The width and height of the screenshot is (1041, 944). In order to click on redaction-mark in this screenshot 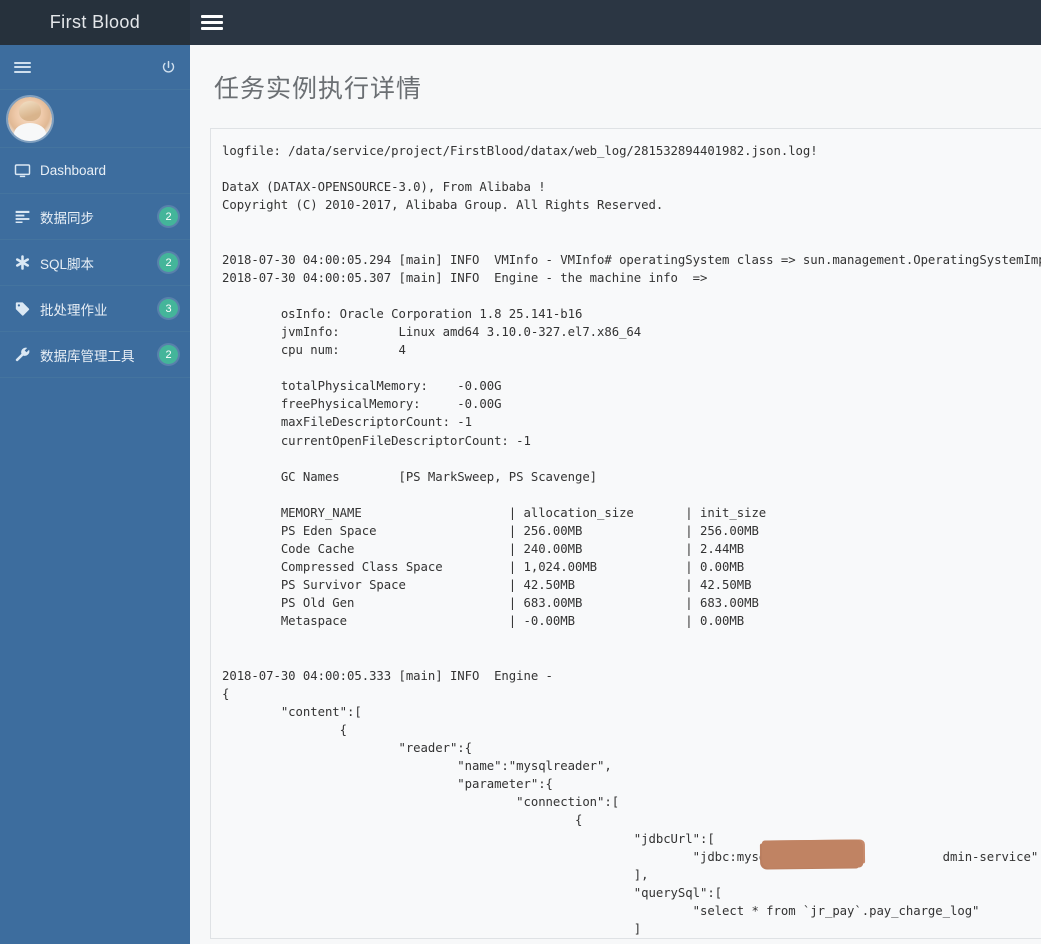, I will do `click(812, 854)`.